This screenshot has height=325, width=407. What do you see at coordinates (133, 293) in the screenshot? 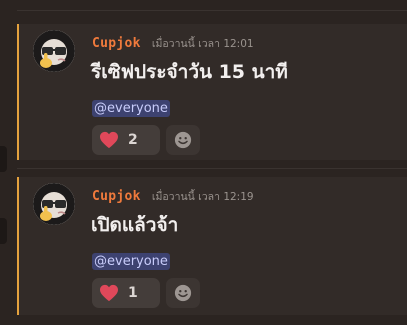
I see `reaction-count: 1` at bounding box center [133, 293].